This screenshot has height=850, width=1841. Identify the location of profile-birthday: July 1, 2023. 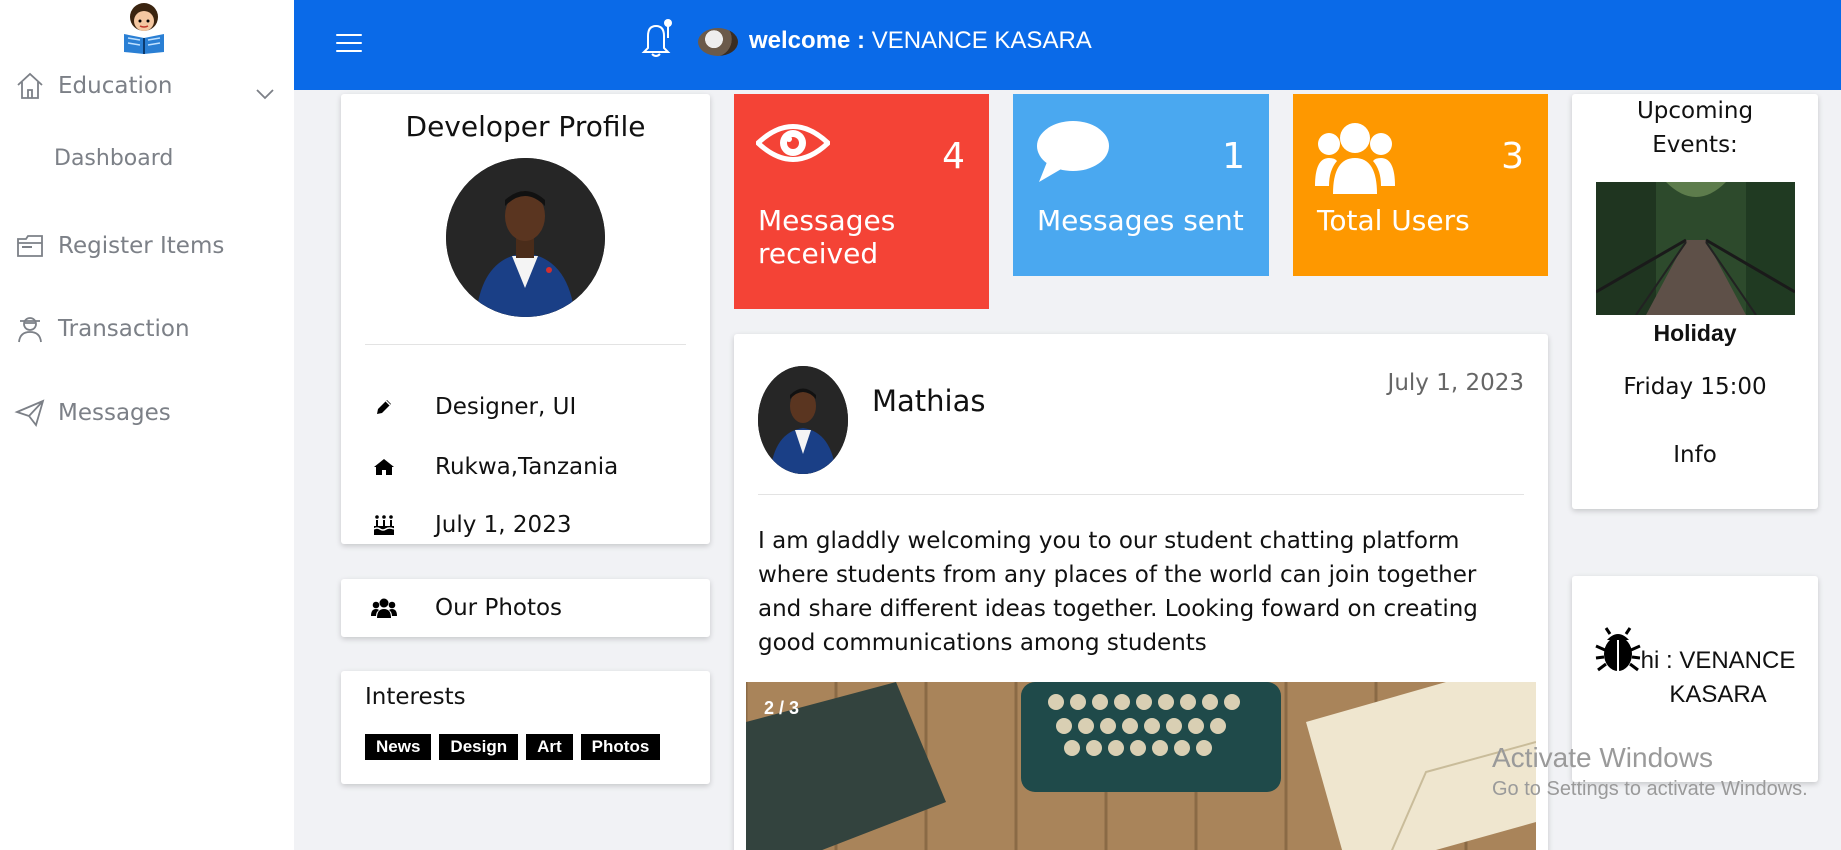
(503, 525).